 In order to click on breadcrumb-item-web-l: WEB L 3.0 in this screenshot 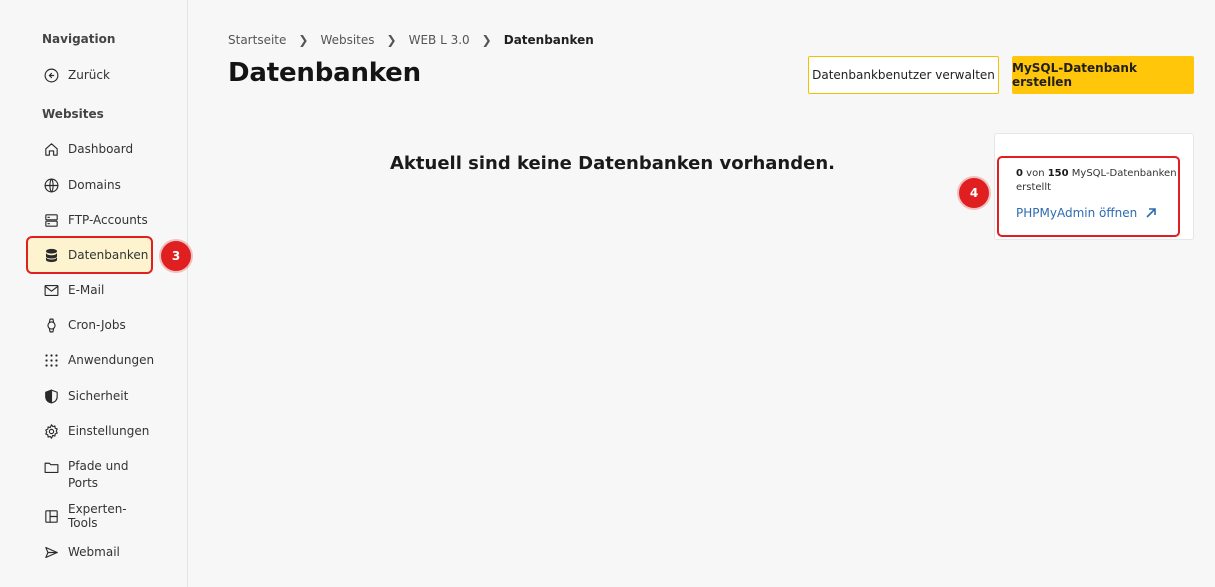, I will do `click(439, 40)`.